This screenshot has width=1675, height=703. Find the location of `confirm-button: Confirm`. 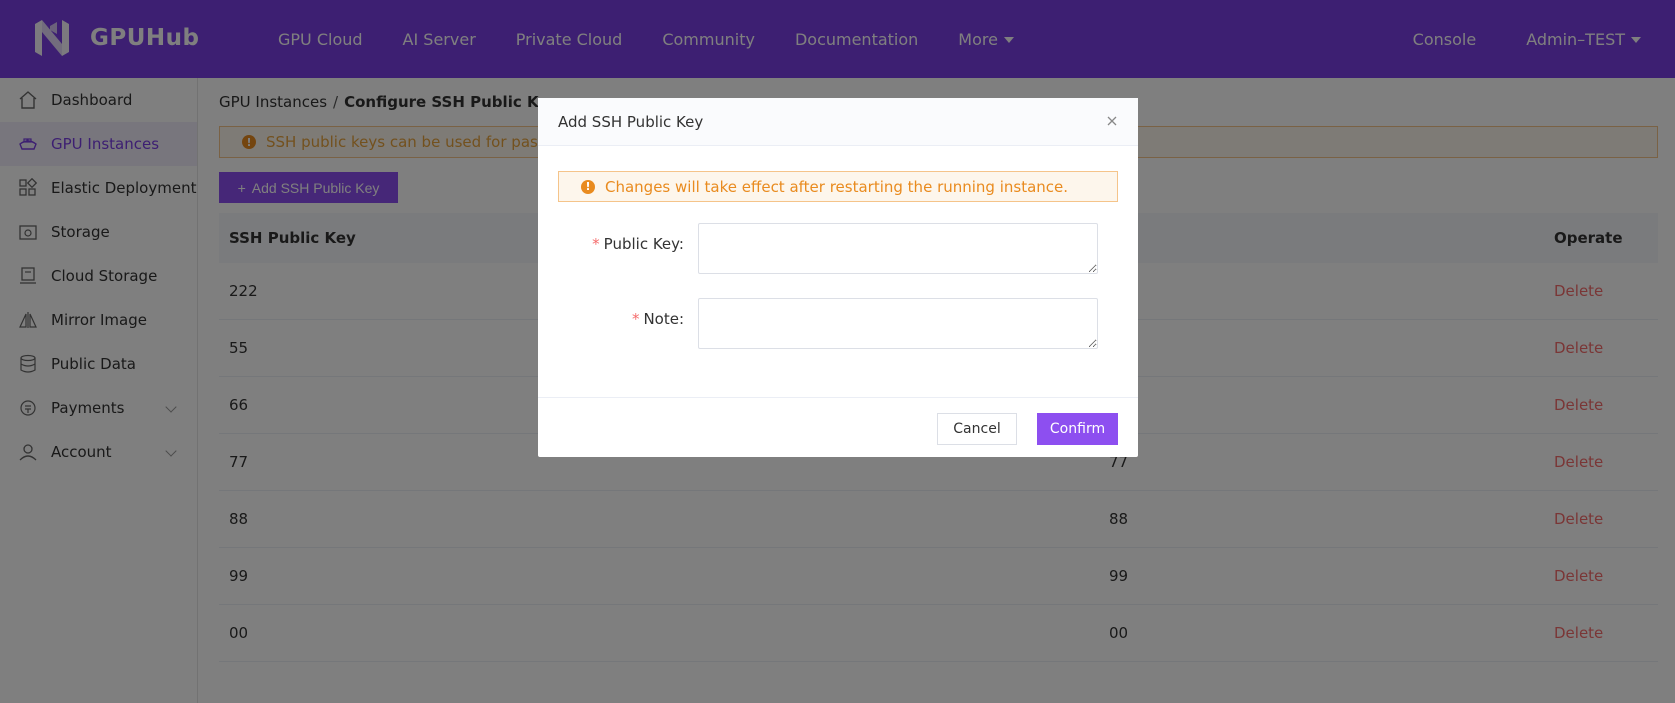

confirm-button: Confirm is located at coordinates (1077, 429).